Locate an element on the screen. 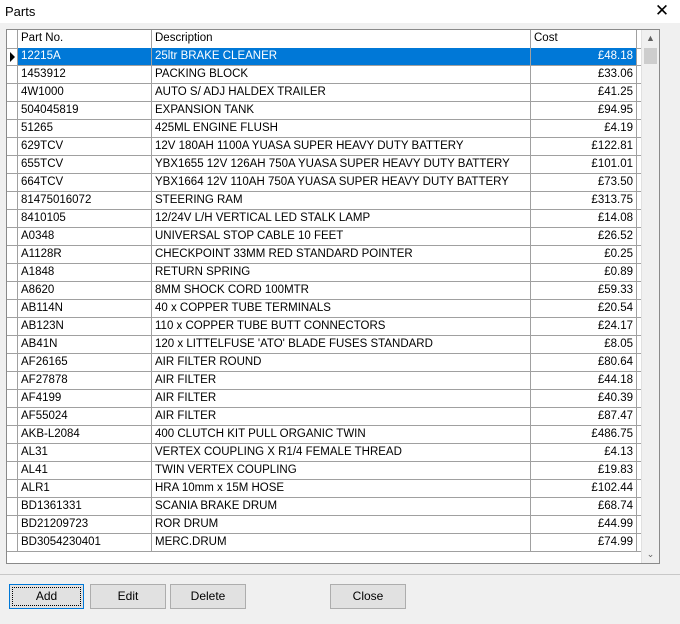  column-header-part-no: Part No. is located at coordinates (85, 39).